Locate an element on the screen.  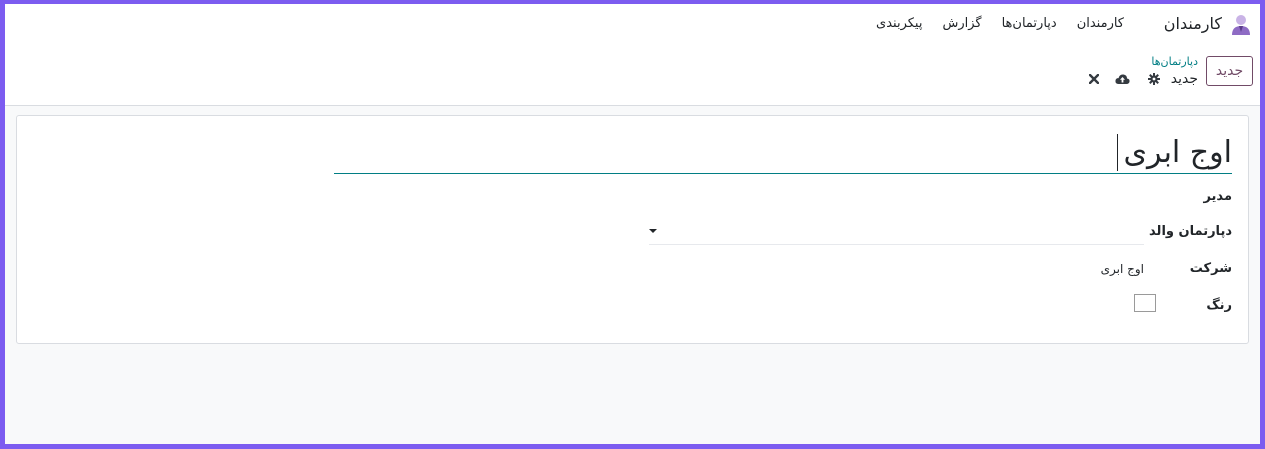
menu-item-configuration: پیکربندی is located at coordinates (899, 23).